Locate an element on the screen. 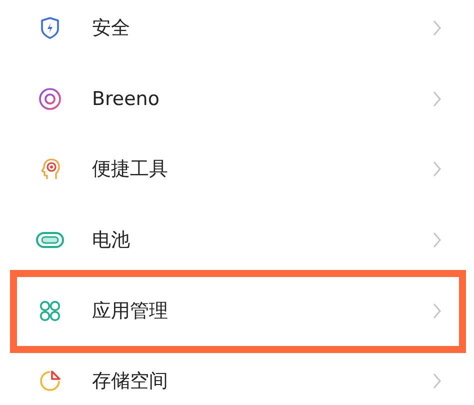 The width and height of the screenshot is (474, 405). item-label: 应用管理 is located at coordinates (130, 311).